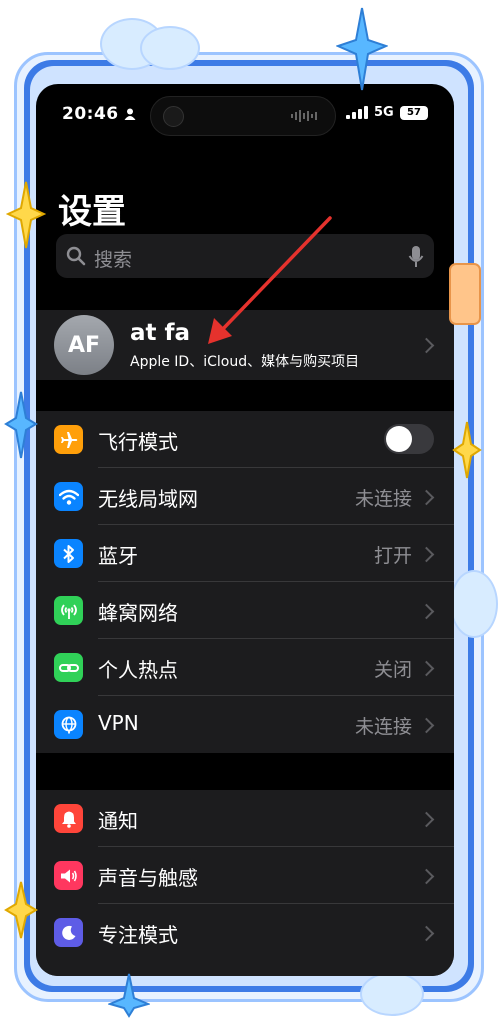 The height and width of the screenshot is (1019, 500). What do you see at coordinates (68, 553) in the screenshot?
I see `bluetooth-icon` at bounding box center [68, 553].